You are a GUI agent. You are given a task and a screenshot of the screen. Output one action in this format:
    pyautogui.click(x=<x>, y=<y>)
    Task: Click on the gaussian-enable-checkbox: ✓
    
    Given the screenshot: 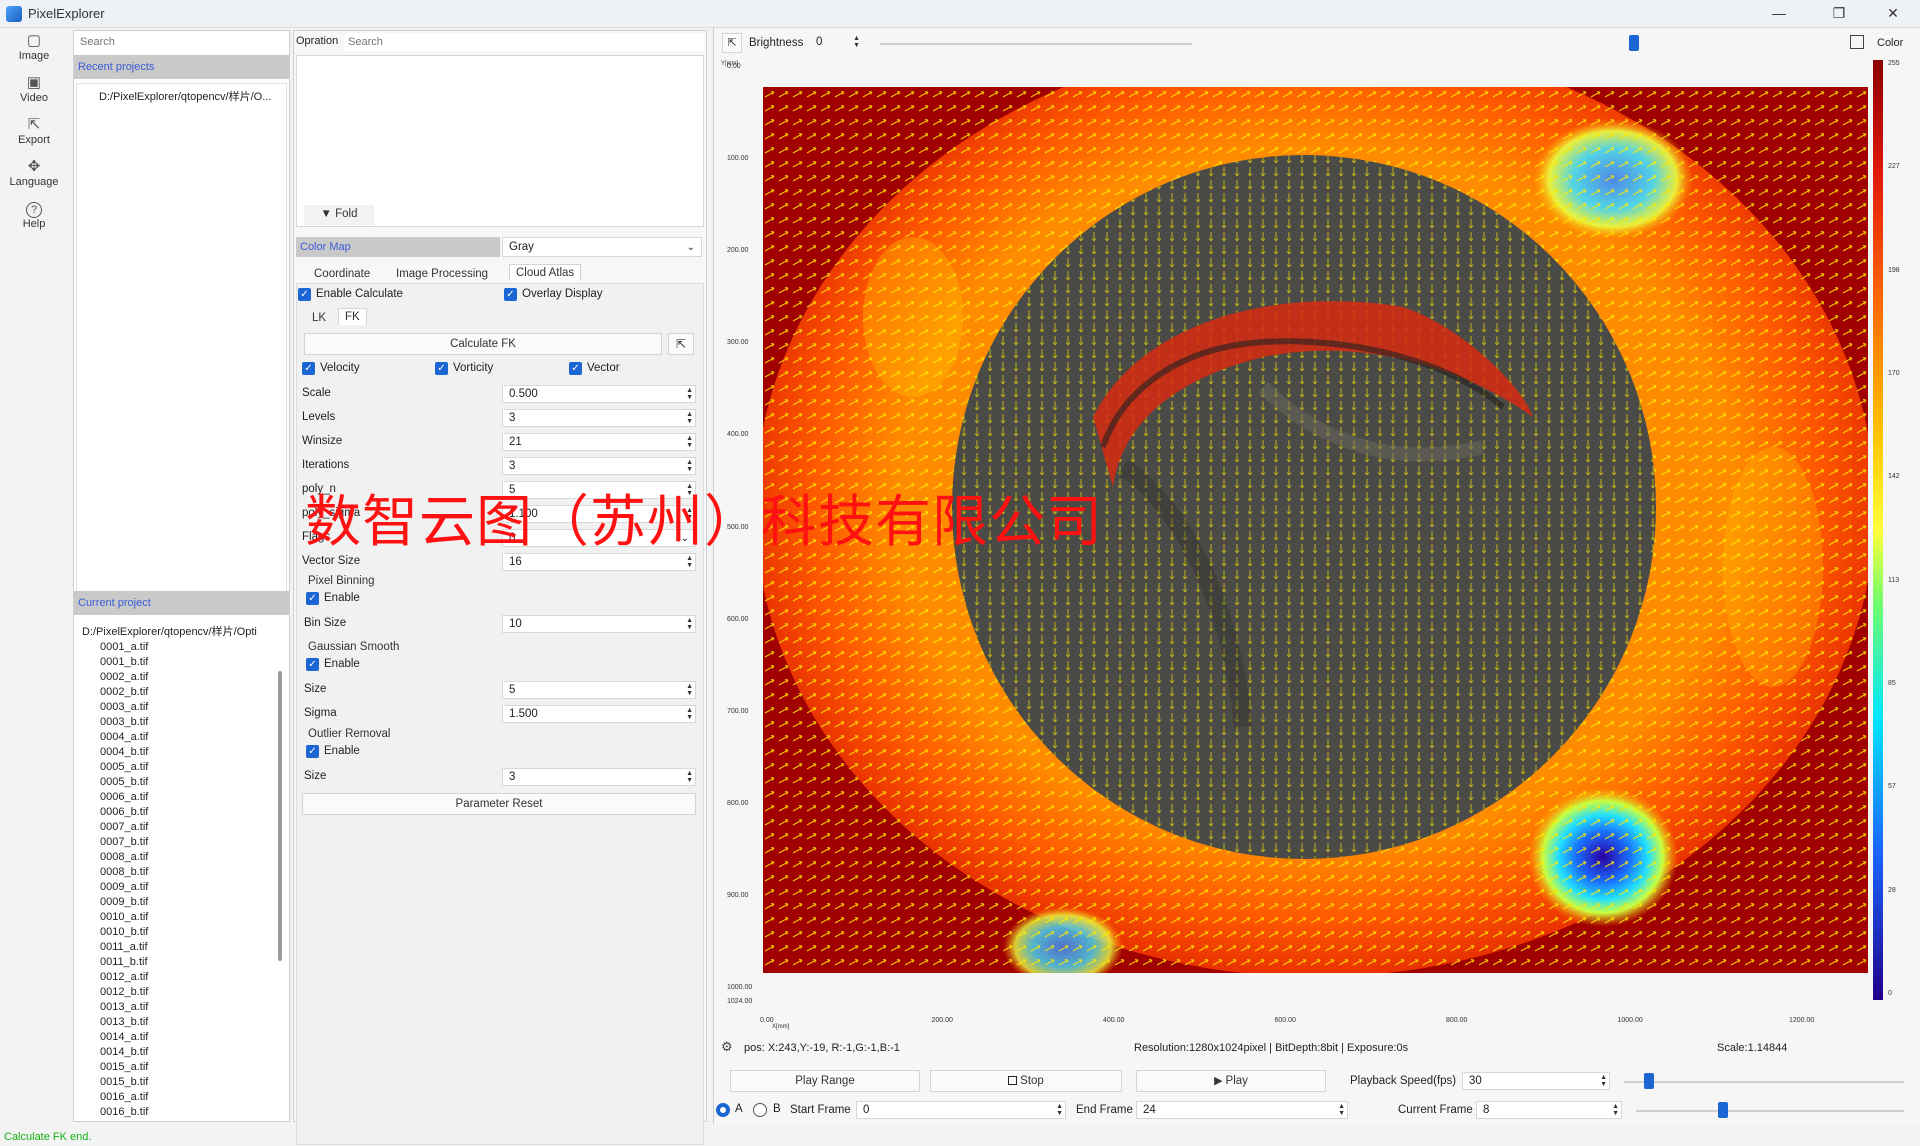 What is the action you would take?
    pyautogui.click(x=312, y=664)
    